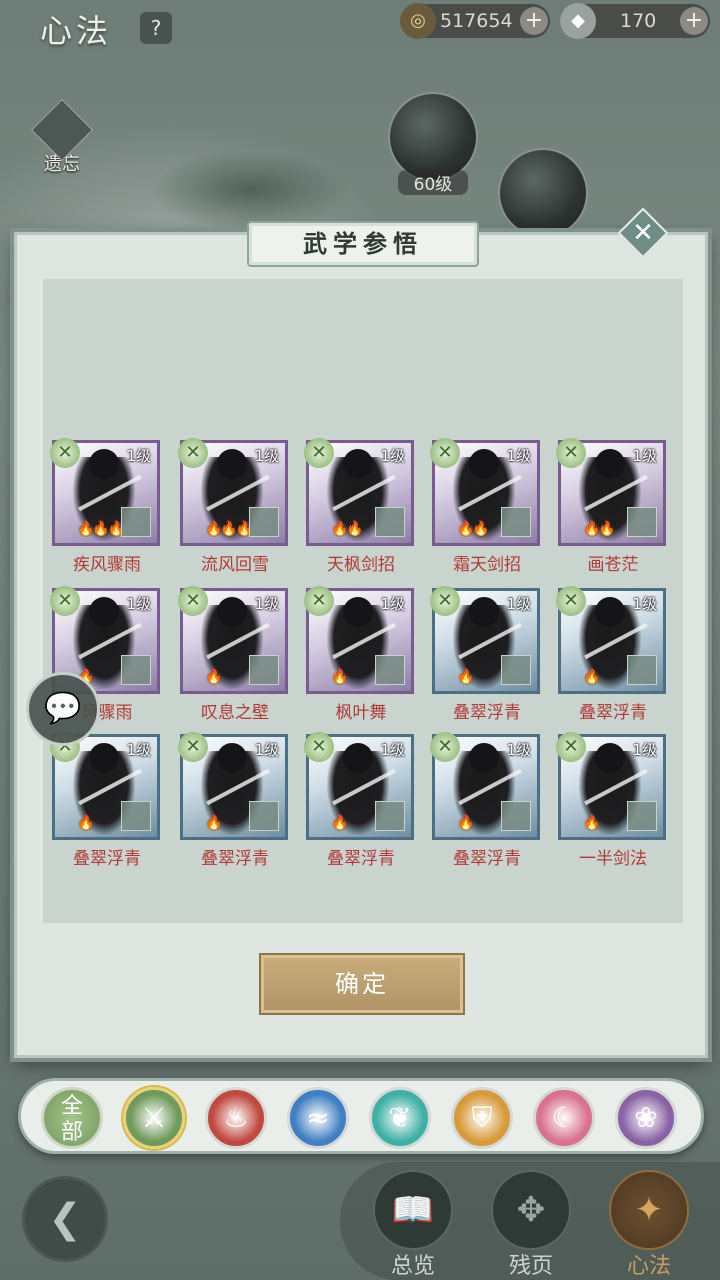  I want to click on skill-card: 1级 🔥 ✕ 一半剑法, so click(612, 800).